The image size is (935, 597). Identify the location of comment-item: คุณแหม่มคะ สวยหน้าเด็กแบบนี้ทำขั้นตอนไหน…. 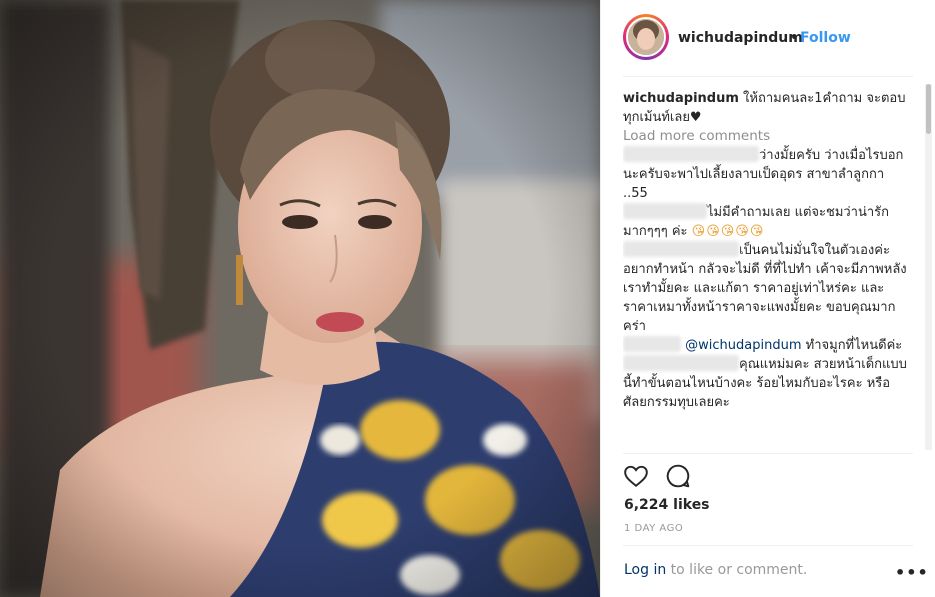
(767, 383).